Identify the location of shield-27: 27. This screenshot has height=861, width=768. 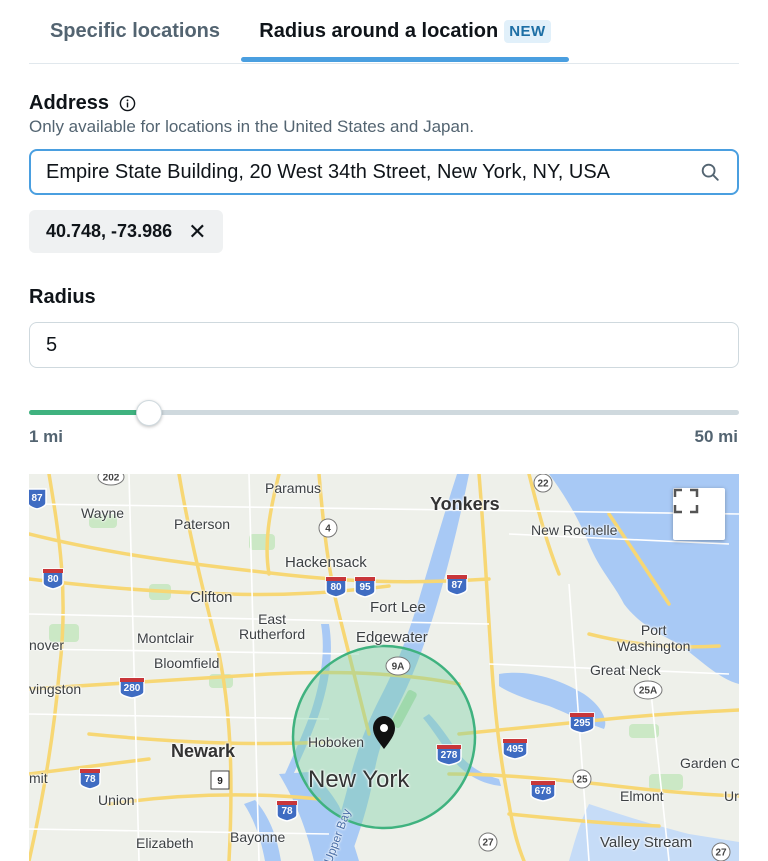
(488, 843).